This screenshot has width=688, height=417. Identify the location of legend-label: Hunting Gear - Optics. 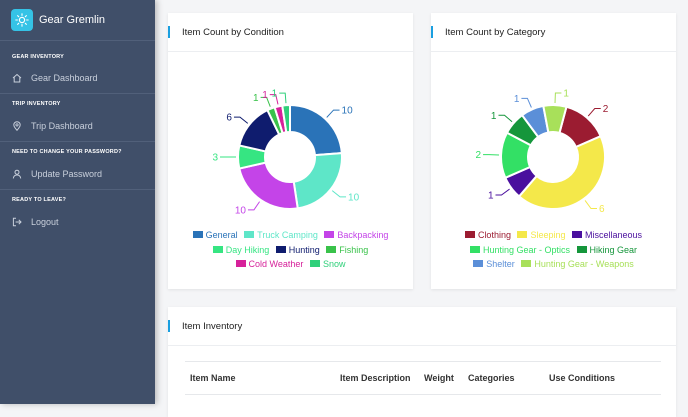
(526, 250).